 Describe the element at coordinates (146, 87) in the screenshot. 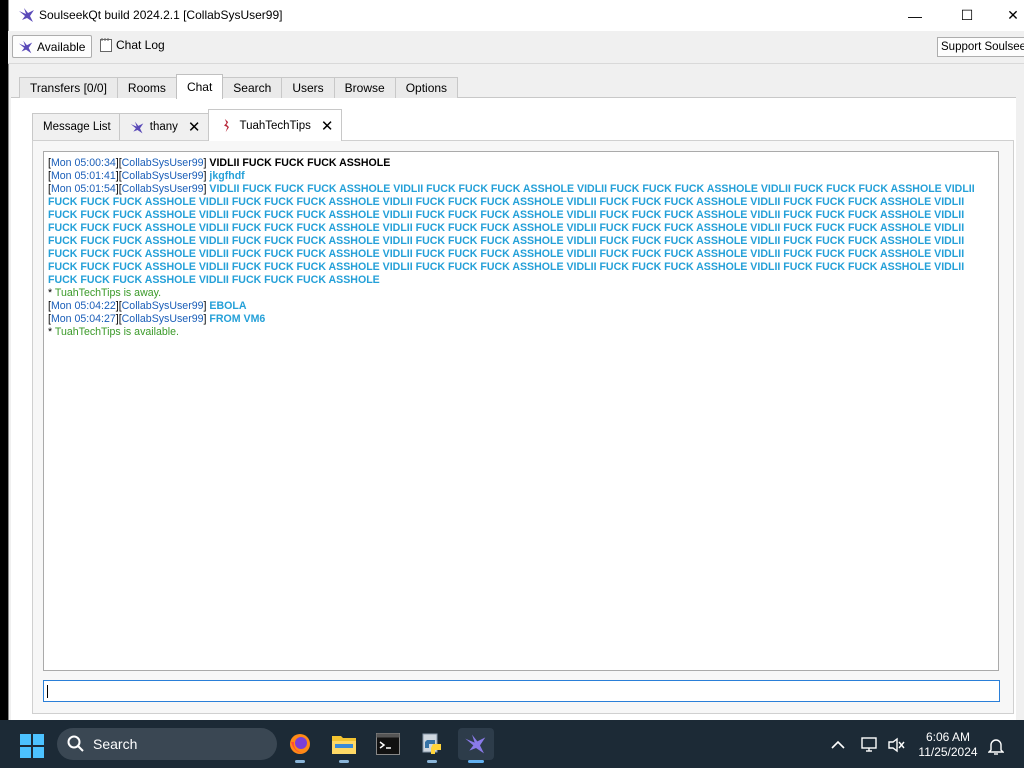

I see `tab-rooms: Rooms` at that location.